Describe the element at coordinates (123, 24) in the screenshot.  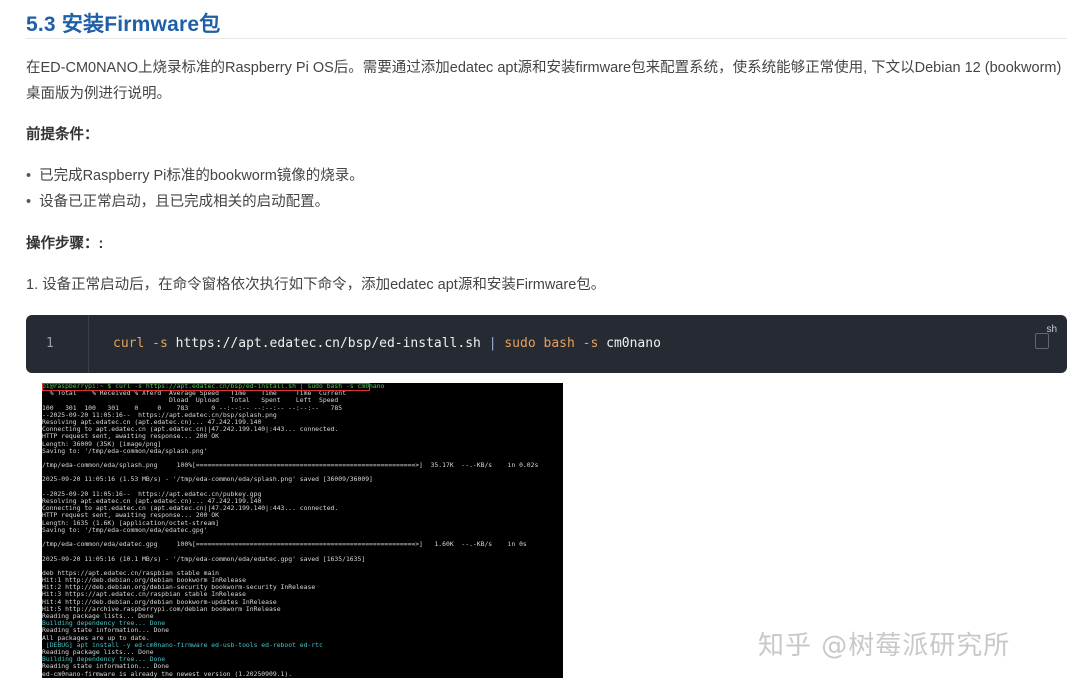
I see `section-heading: 5.3 安装Firmware包` at that location.